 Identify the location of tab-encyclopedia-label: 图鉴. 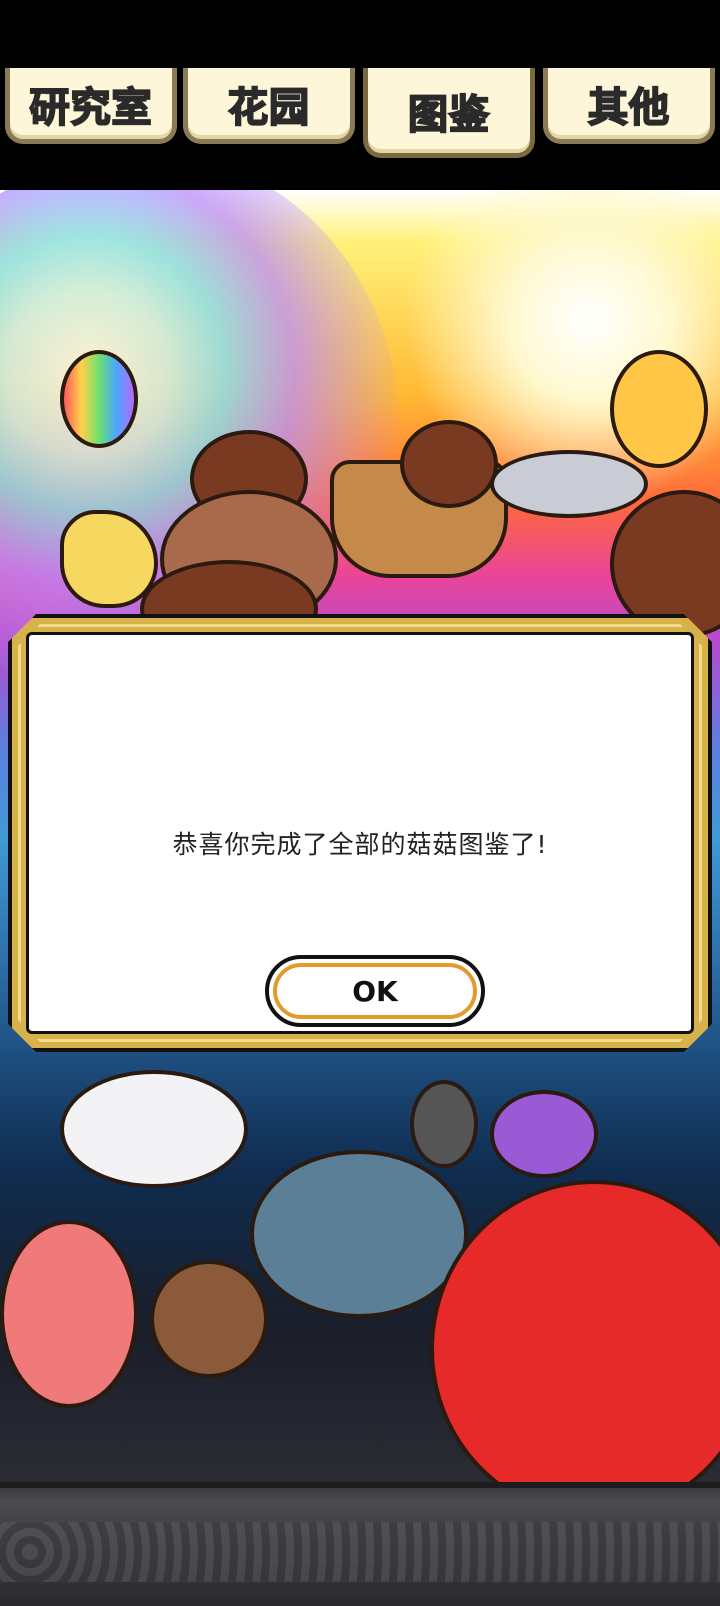
(448, 115).